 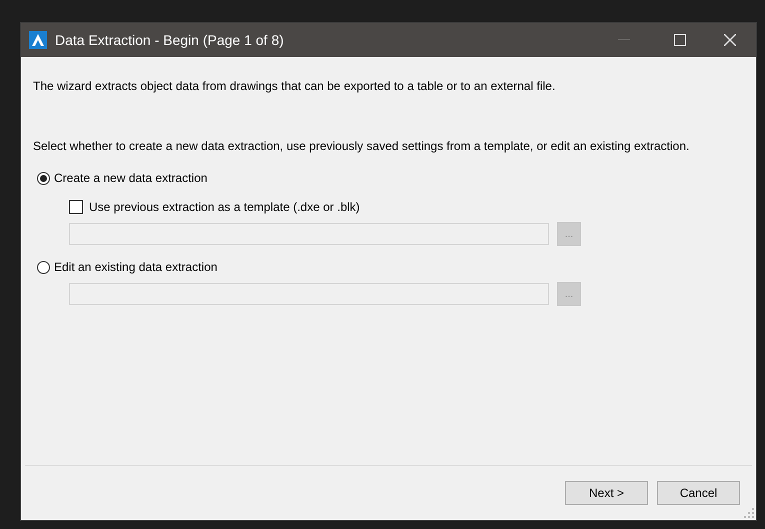 I want to click on resize-grip-icon, so click(x=749, y=513).